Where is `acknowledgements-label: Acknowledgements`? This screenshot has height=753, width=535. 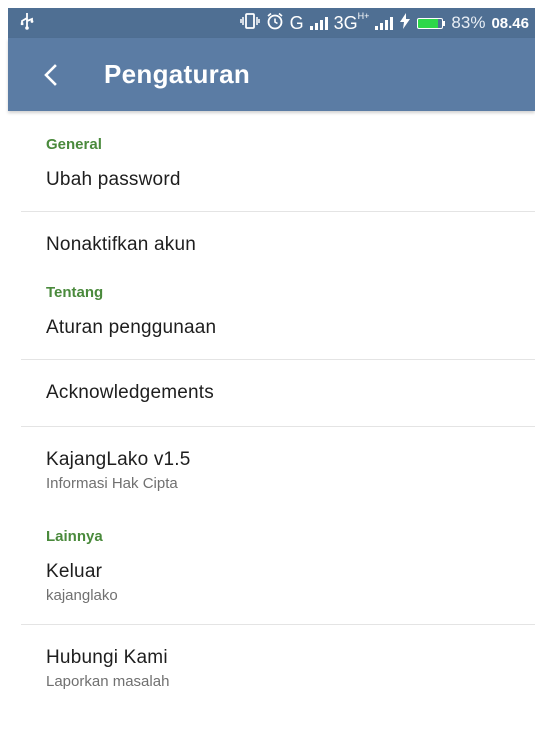 acknowledgements-label: Acknowledgements is located at coordinates (130, 392).